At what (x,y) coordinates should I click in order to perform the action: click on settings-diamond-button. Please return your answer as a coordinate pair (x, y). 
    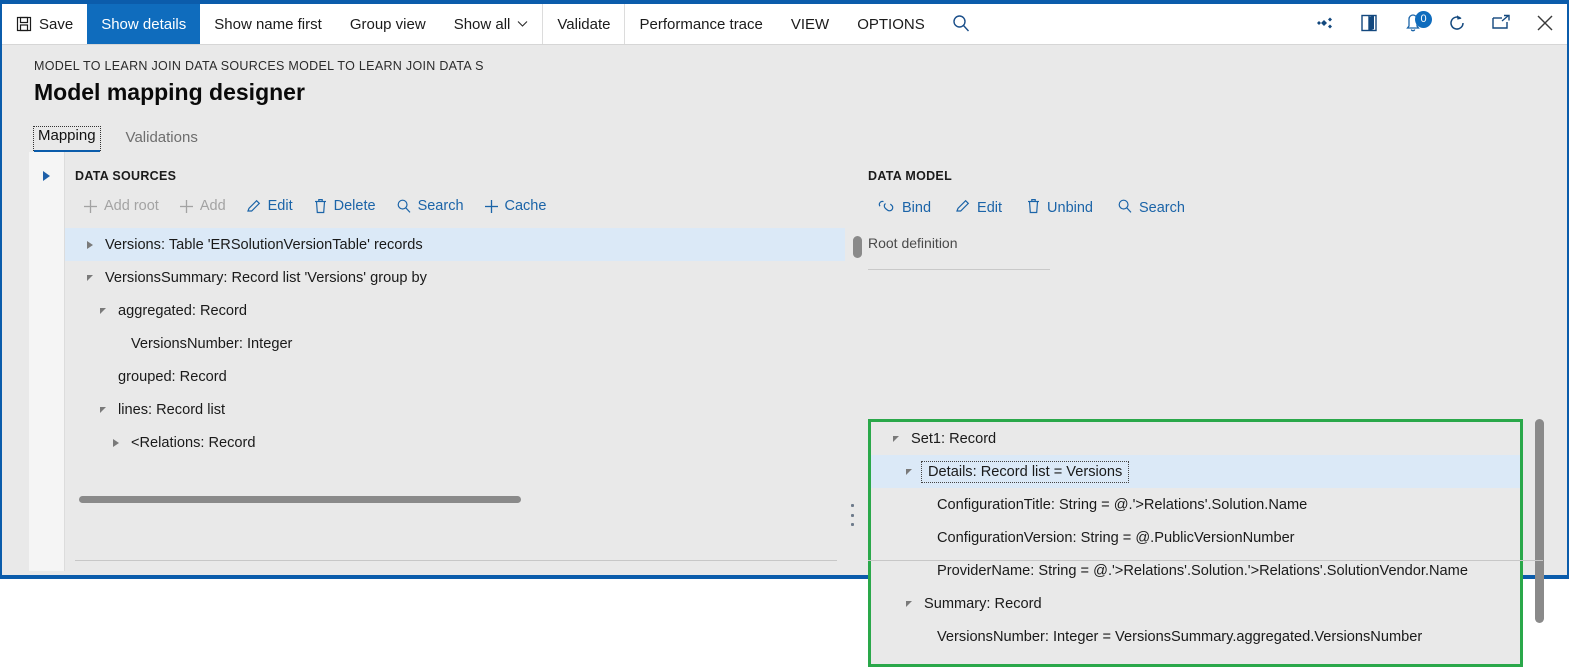
    Looking at the image, I should click on (1325, 24).